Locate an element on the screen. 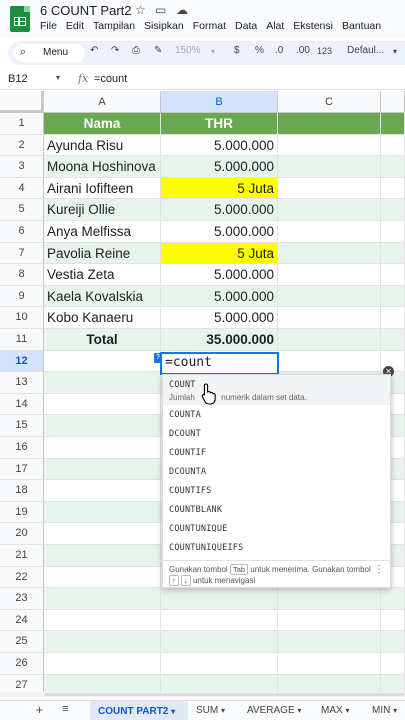  autocomplete-item: COUNTBLANK is located at coordinates (195, 510).